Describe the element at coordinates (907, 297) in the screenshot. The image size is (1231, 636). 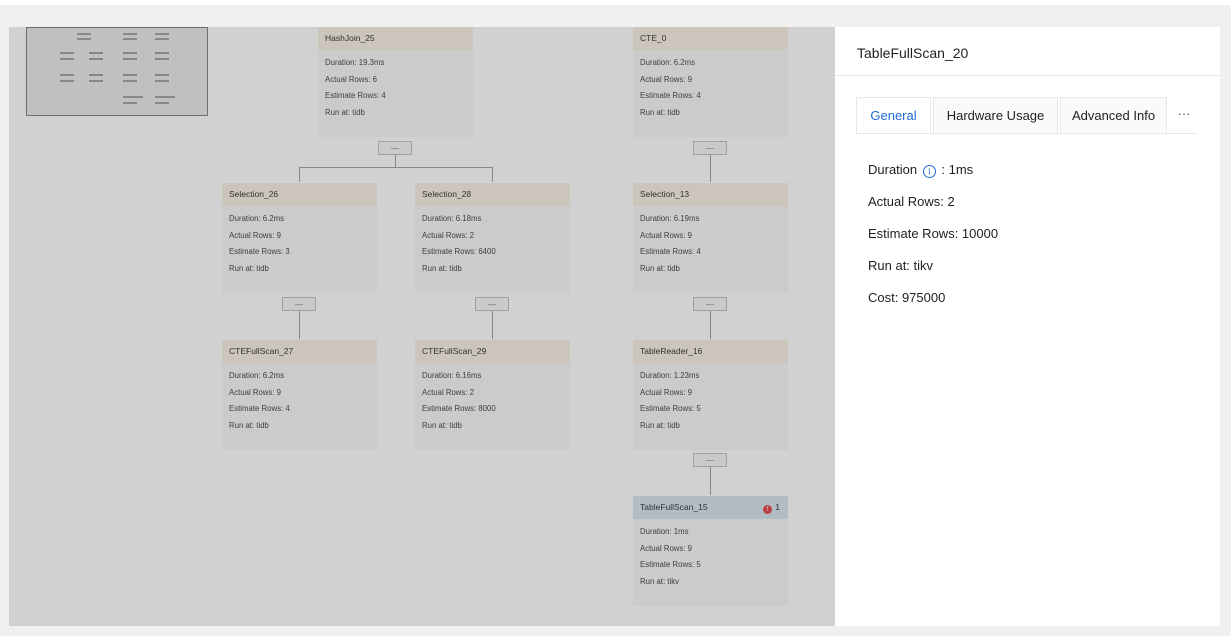
I see `prop-cost: Cost: 975000` at that location.